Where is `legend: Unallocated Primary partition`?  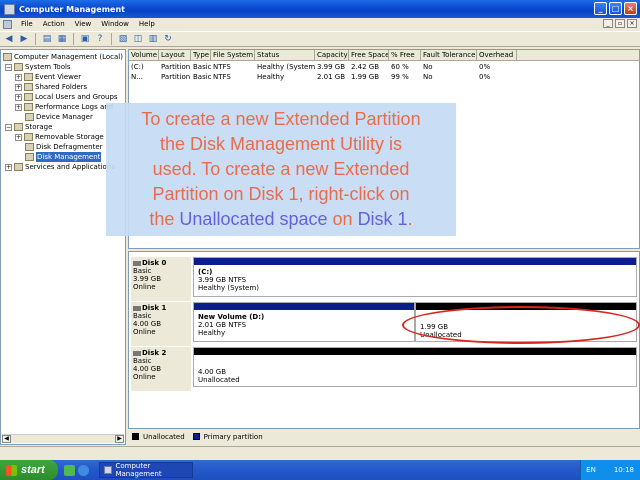 legend: Unallocated Primary partition is located at coordinates (384, 436).